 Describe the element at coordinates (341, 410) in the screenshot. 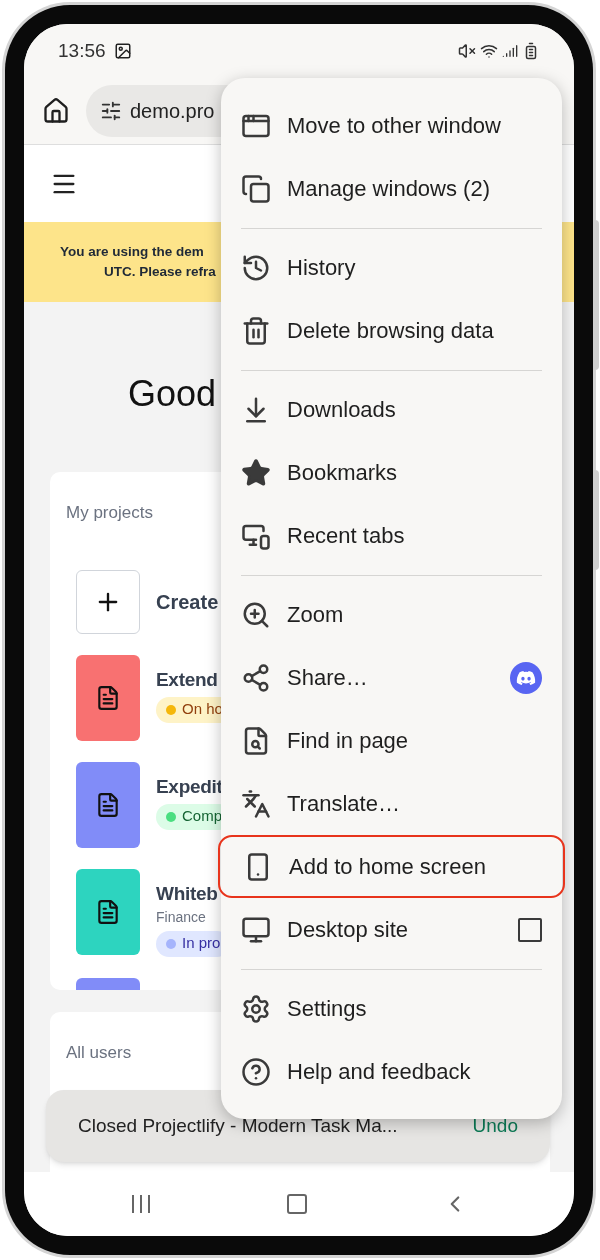

I see `menu-item-label: Downloads` at that location.